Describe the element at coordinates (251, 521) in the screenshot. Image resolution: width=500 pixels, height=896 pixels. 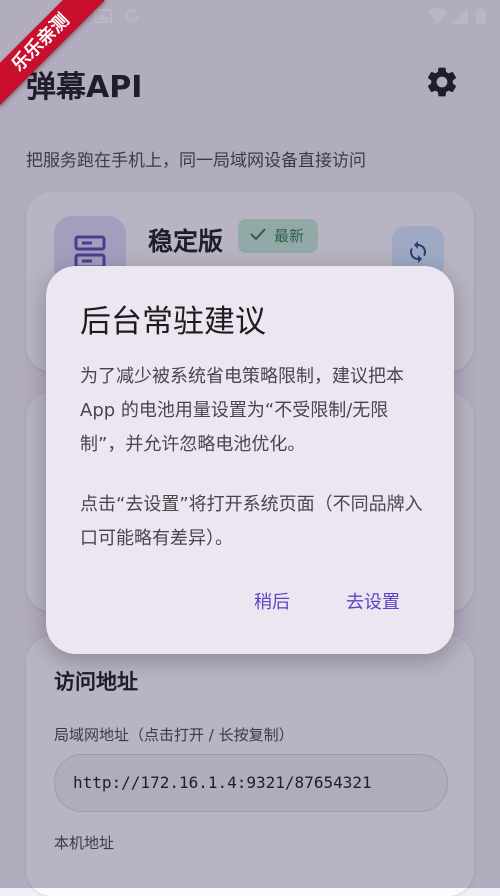
I see `dialog-paragraph-2: 点击“去设置”将打开系统页面（不同品牌入口可能略有差异）。` at that location.